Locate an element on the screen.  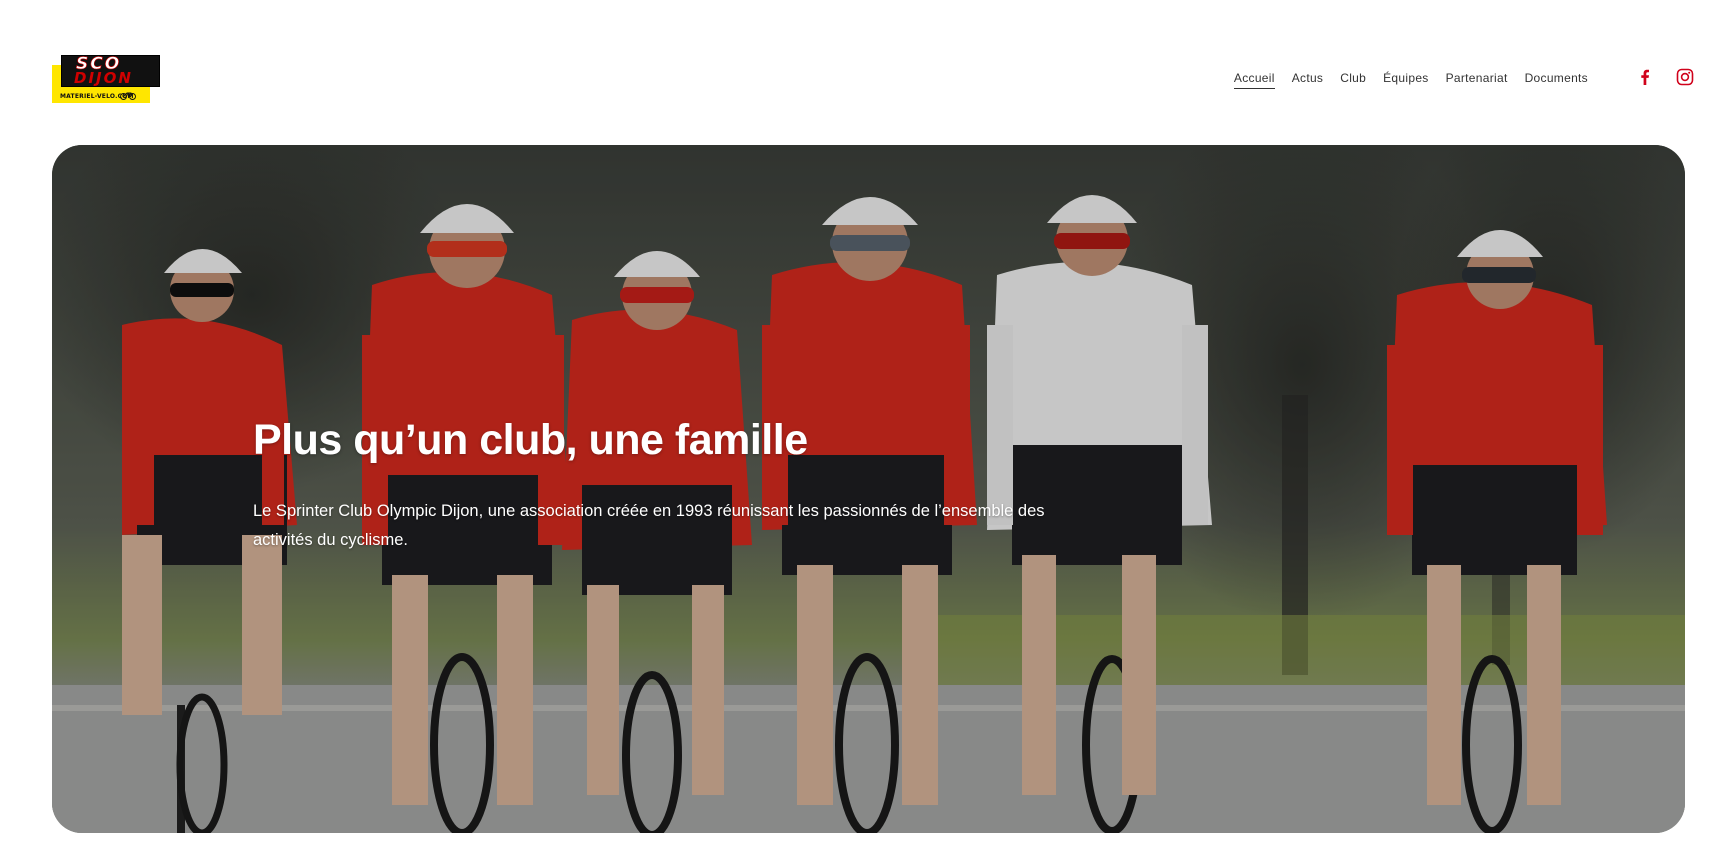
instagram-icon is located at coordinates (1685, 77).